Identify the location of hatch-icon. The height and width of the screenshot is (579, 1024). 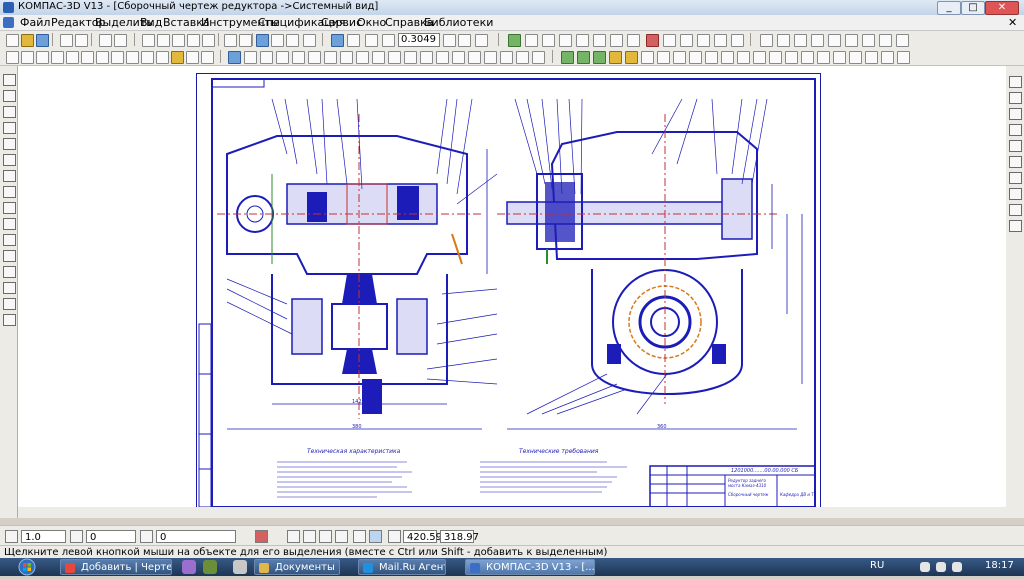
(42, 57).